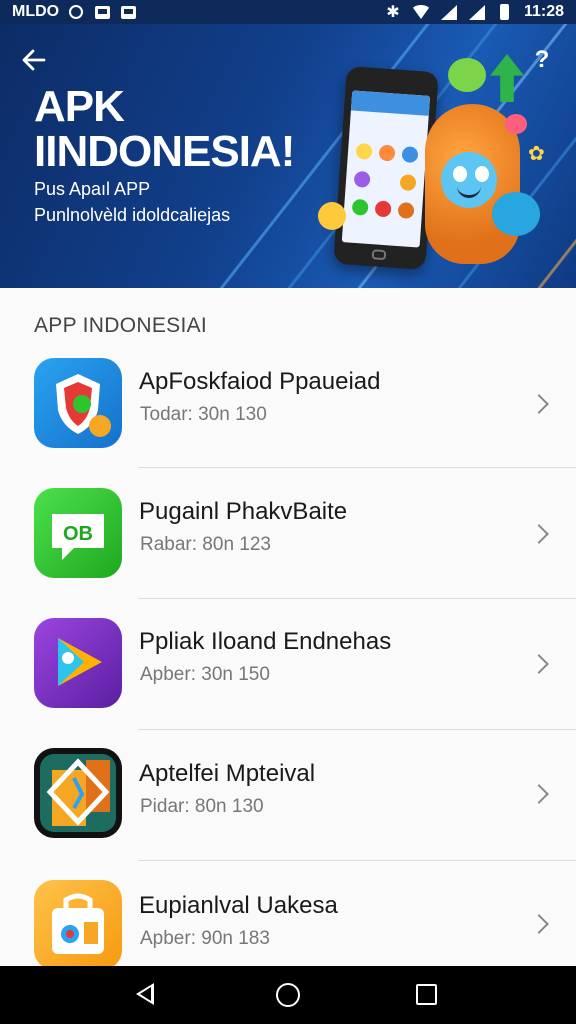 The image size is (576, 1024). Describe the element at coordinates (288, 535) in the screenshot. I see `list-item: OB Pugainl PhakvBaite Rabar: 80n 123` at that location.